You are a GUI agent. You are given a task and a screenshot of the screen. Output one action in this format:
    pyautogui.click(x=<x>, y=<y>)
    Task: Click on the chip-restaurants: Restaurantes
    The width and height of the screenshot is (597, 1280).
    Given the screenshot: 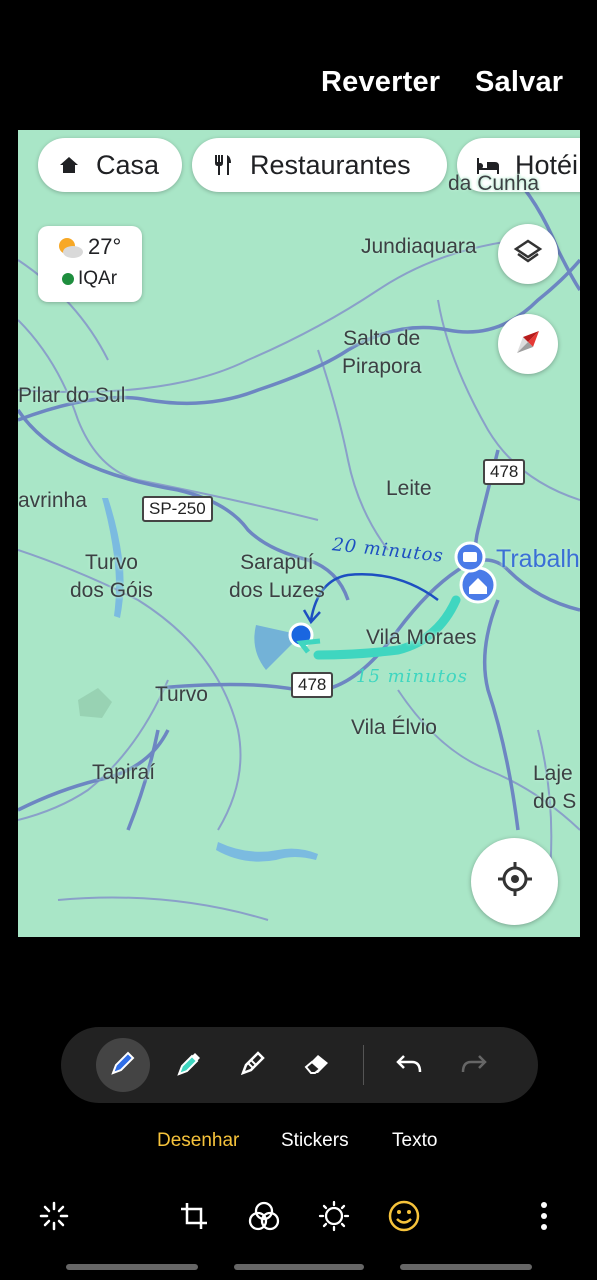 What is the action you would take?
    pyautogui.click(x=319, y=165)
    